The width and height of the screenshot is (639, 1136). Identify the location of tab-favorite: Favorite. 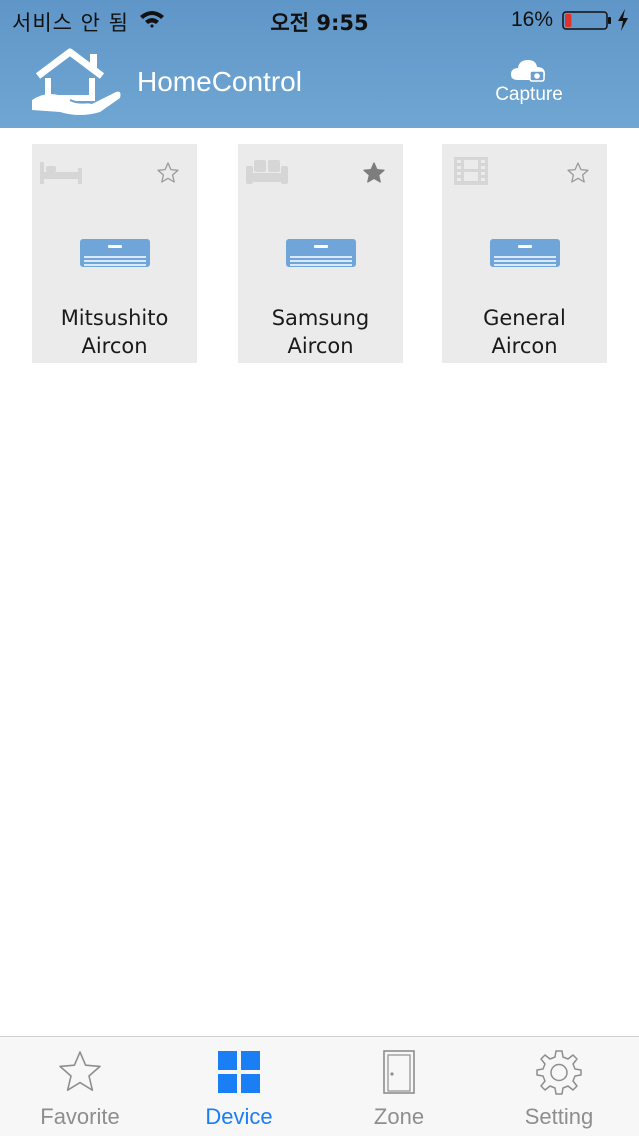
(80, 1086).